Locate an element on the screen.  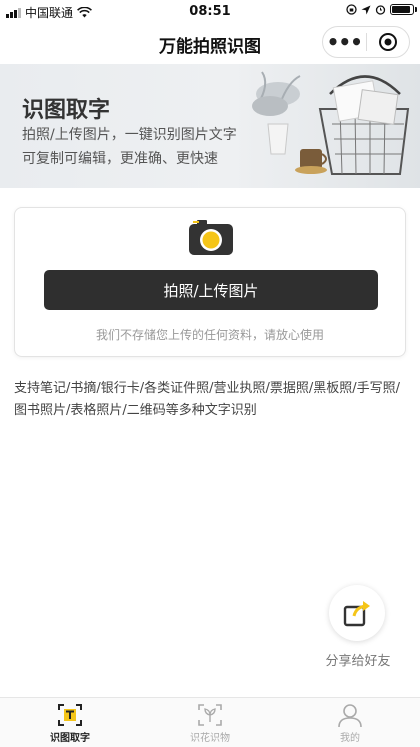
close-mini-program-button is located at coordinates (388, 42).